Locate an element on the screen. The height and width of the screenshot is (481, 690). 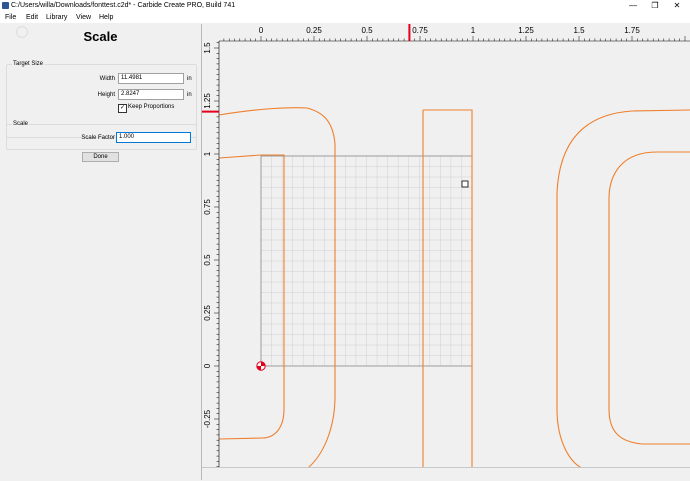
x-tick-label: 0.75 is located at coordinates (420, 30).